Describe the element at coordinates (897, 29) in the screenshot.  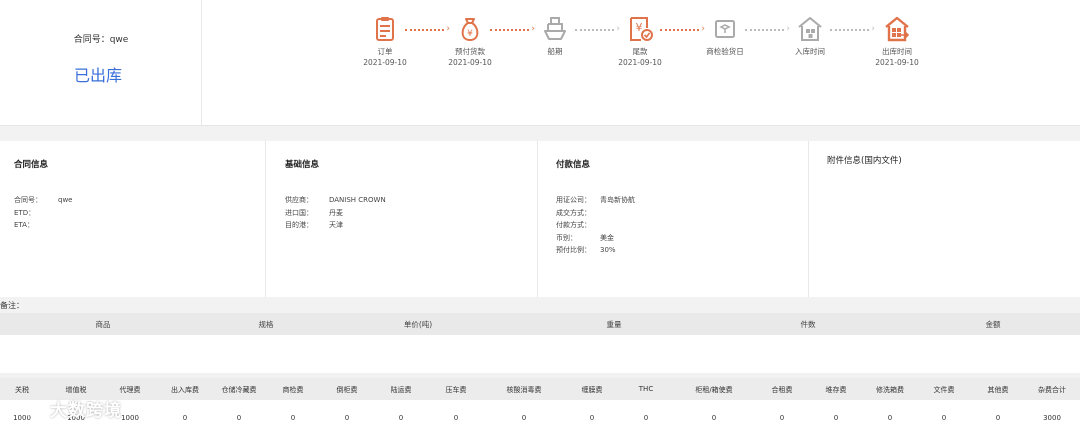
I see `warehouse-out-icon` at that location.